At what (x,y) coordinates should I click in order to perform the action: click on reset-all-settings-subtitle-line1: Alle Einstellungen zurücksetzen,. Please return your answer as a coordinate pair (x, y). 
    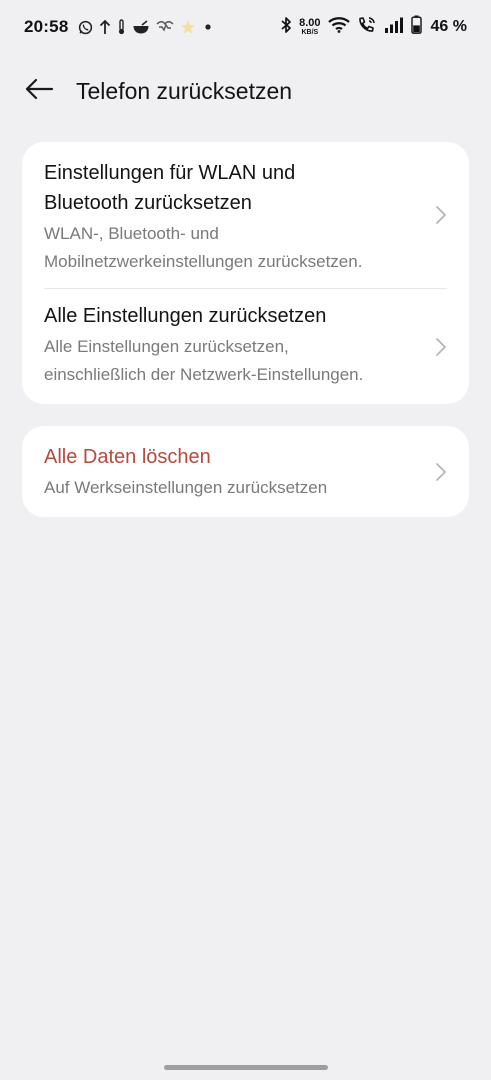
    Looking at the image, I should click on (166, 346).